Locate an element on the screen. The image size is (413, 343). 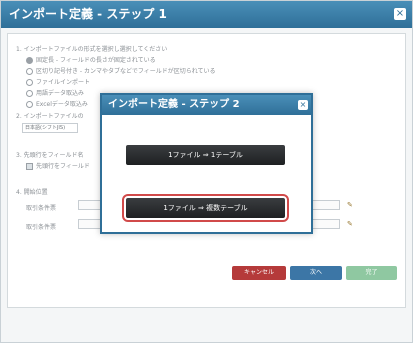
format-option-file-import: ファイルインポート is located at coordinates (58, 81).